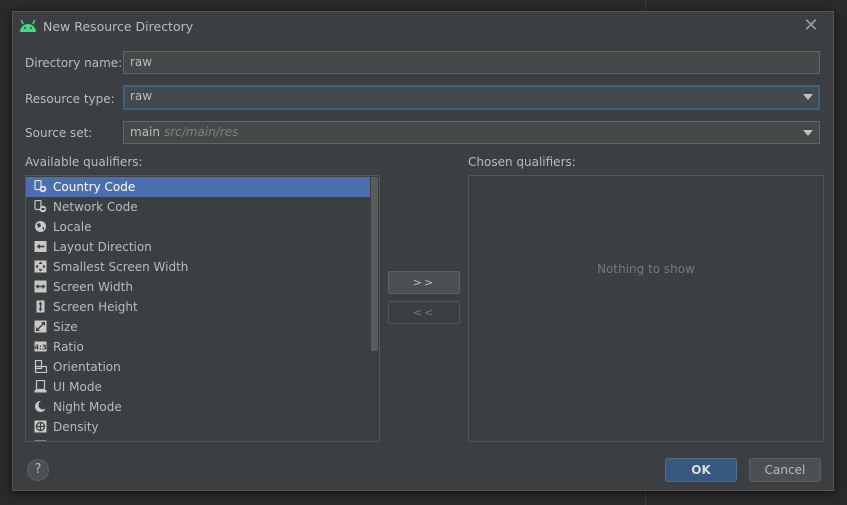 The height and width of the screenshot is (505, 847). What do you see at coordinates (198, 267) in the screenshot?
I see `qualifier-item-smallest-screen-width: Smallest Screen Width` at bounding box center [198, 267].